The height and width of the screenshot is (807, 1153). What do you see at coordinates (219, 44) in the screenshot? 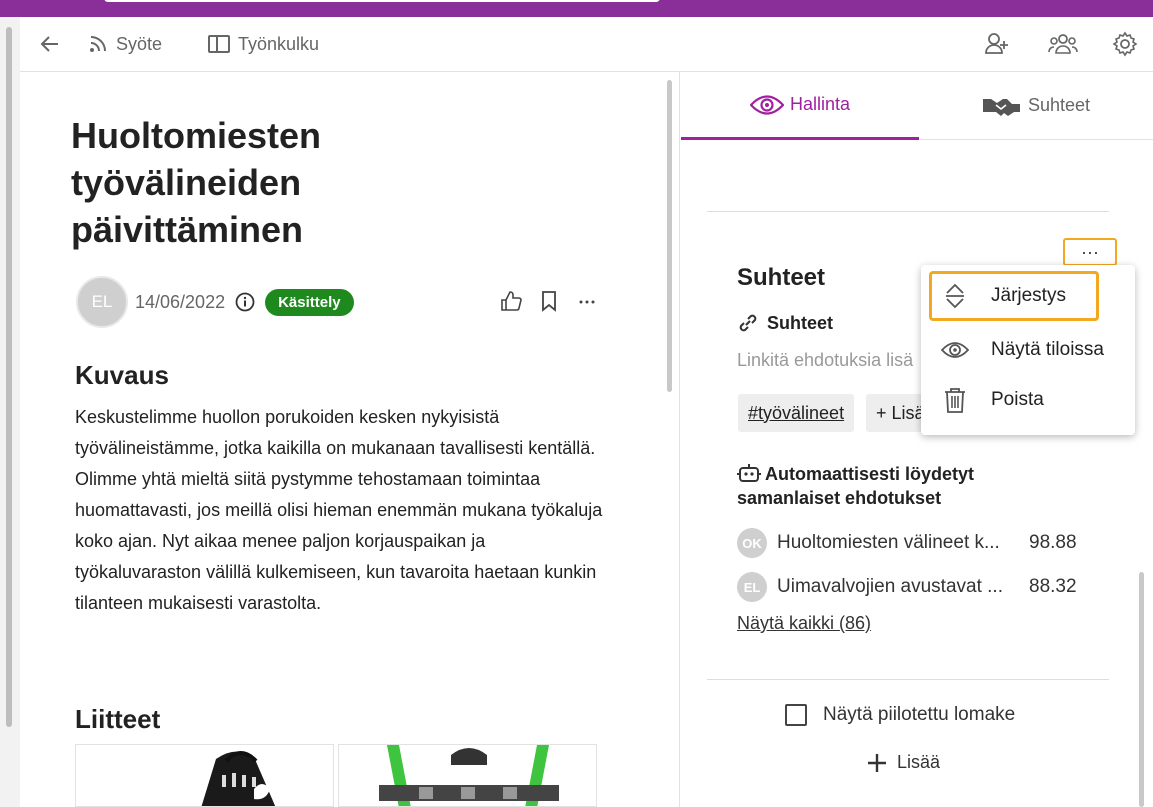
I see `columns-icon` at bounding box center [219, 44].